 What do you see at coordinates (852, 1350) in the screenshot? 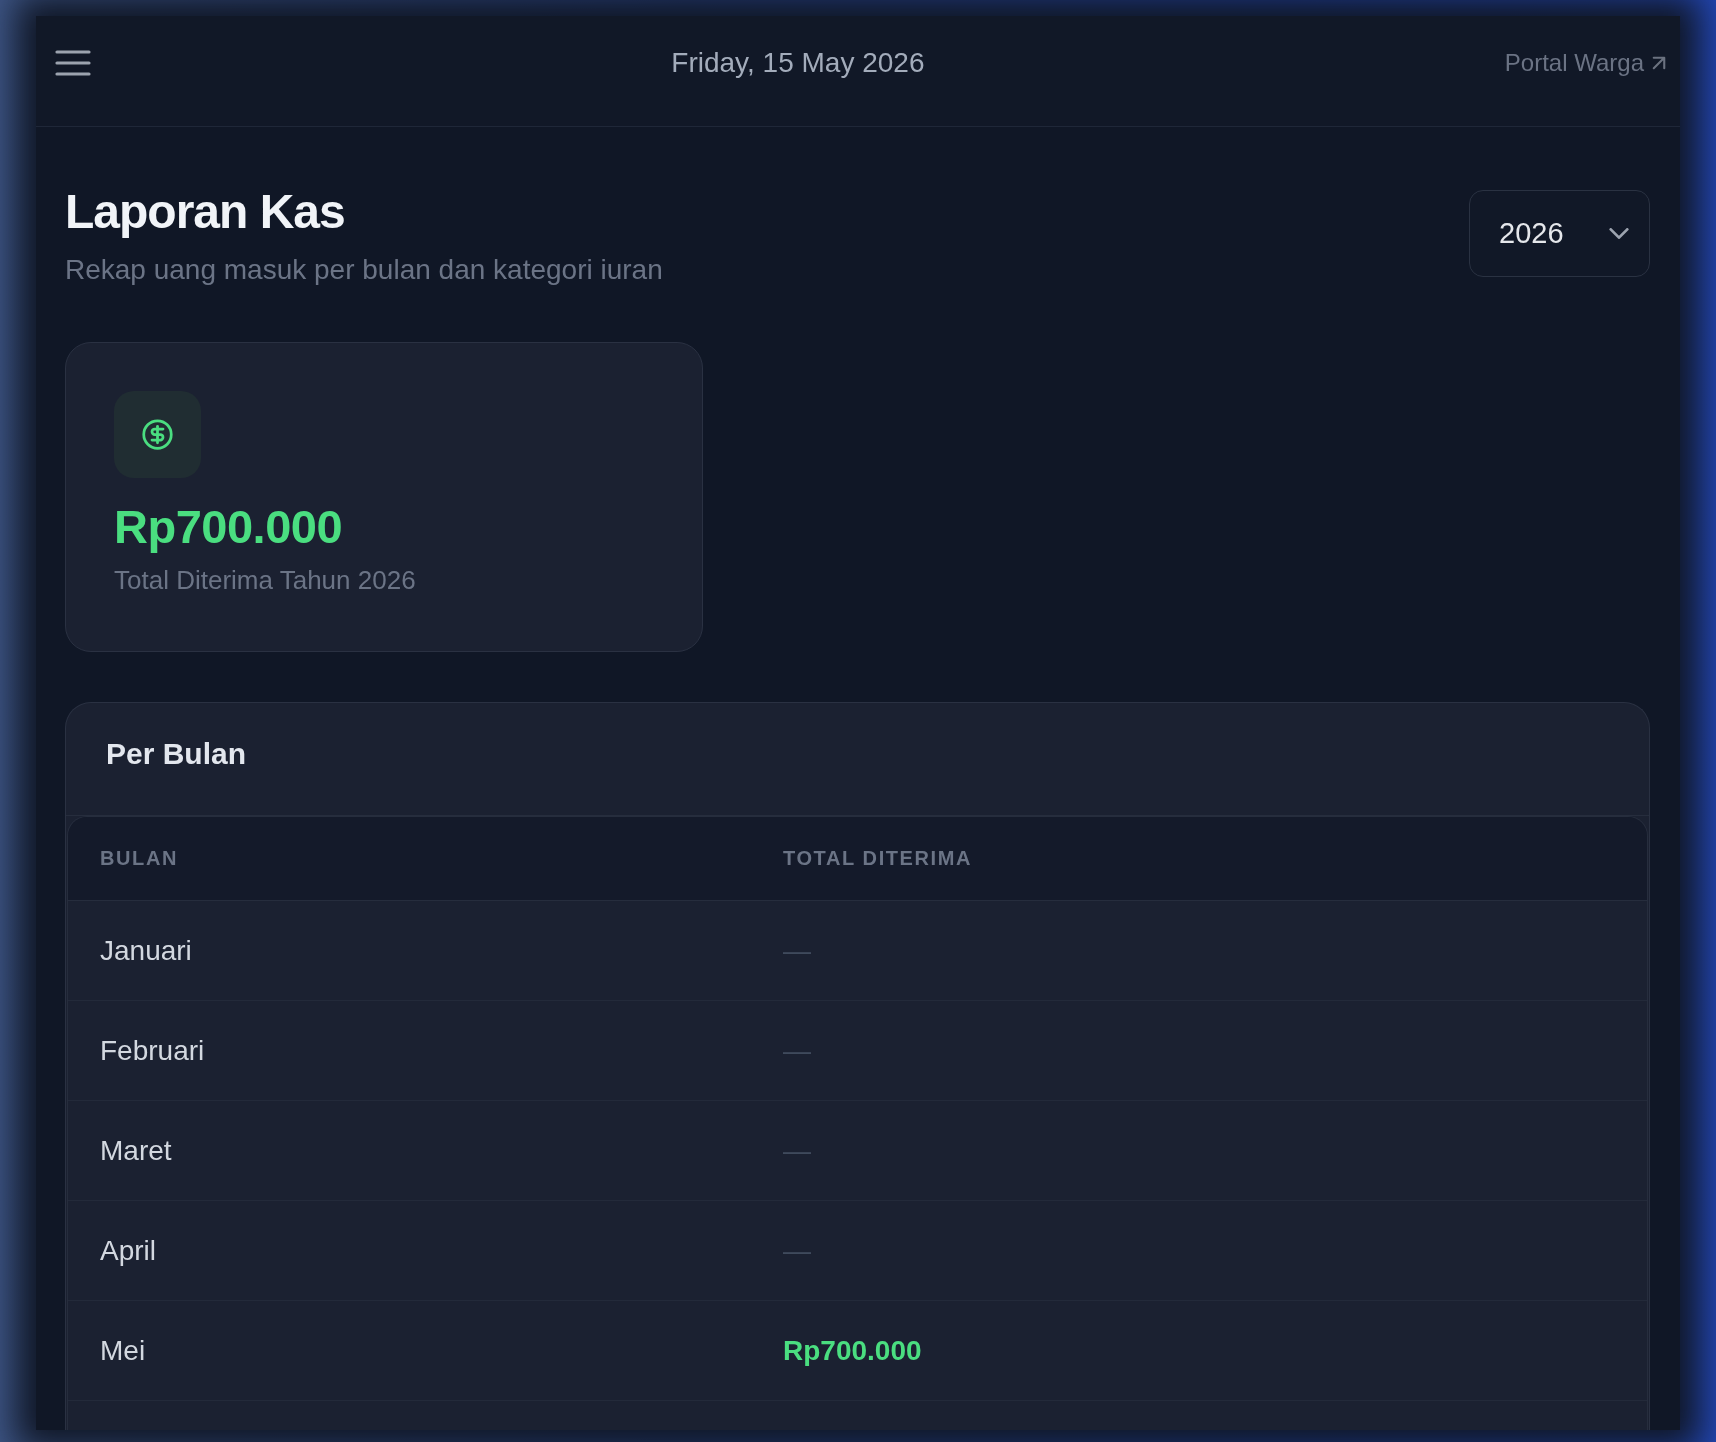
I see `table-cell: Rp700.000` at bounding box center [852, 1350].